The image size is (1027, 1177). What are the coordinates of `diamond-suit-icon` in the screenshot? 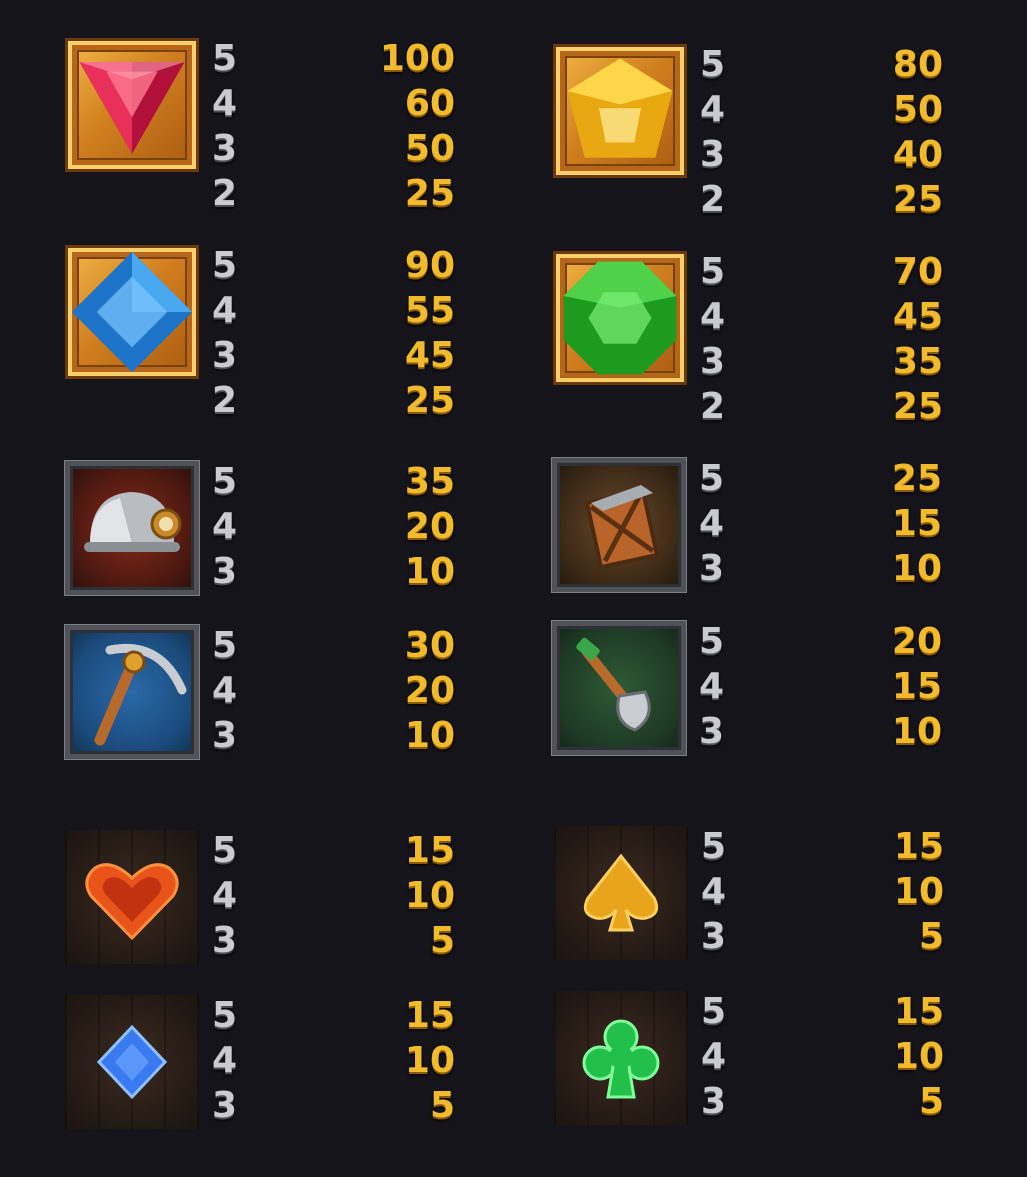 It's located at (132, 1062).